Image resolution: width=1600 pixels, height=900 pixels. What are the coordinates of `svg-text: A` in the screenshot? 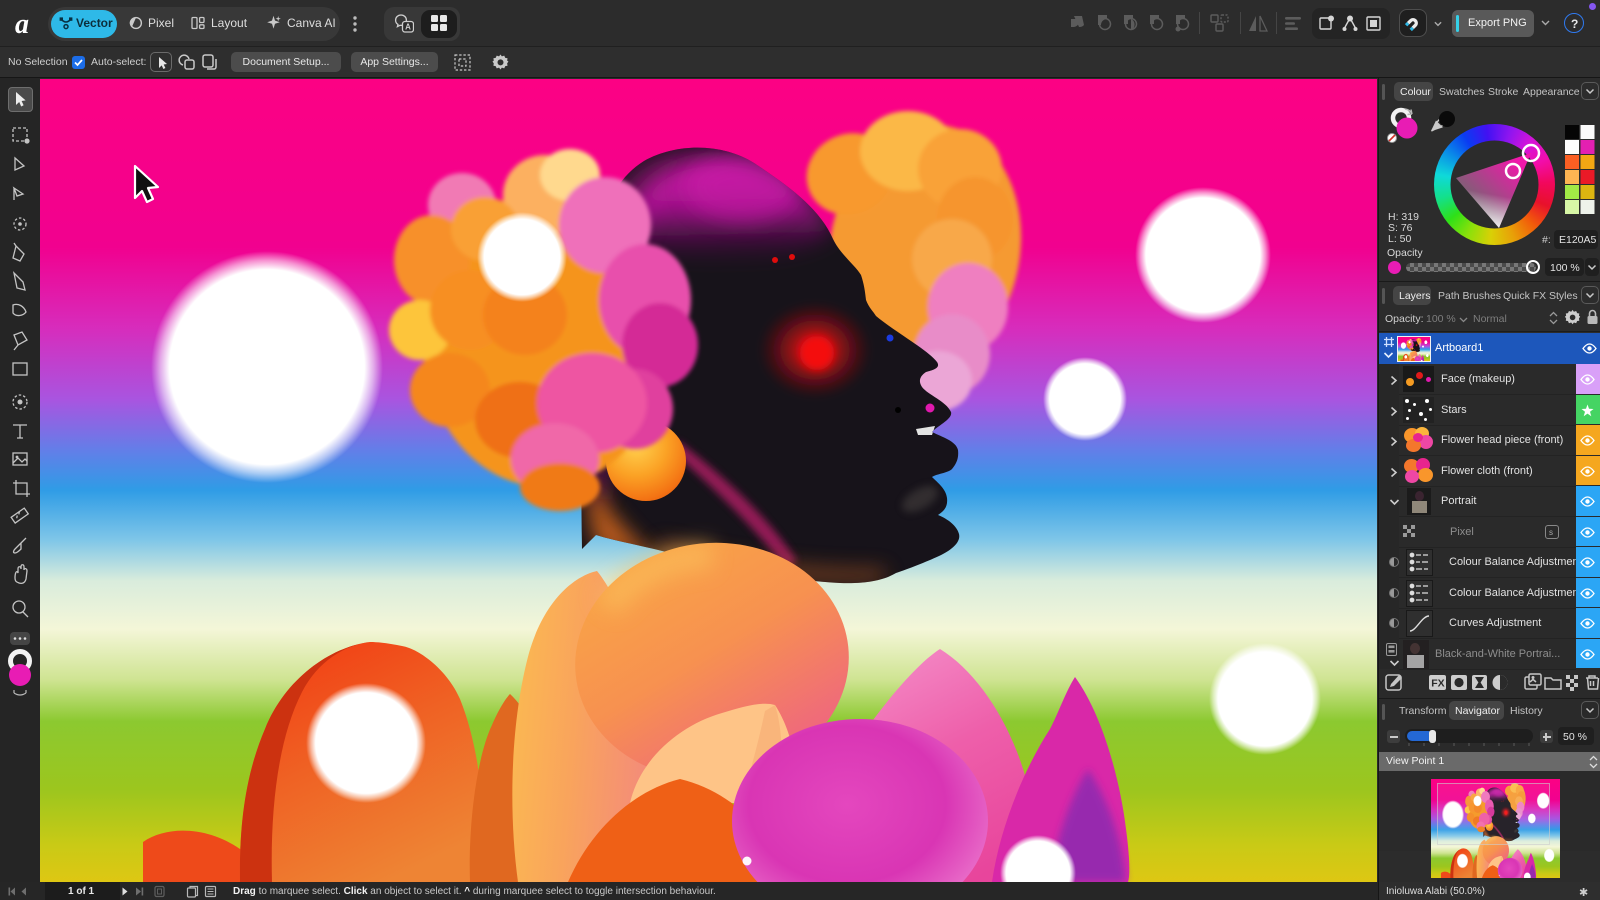 It's located at (408, 27).